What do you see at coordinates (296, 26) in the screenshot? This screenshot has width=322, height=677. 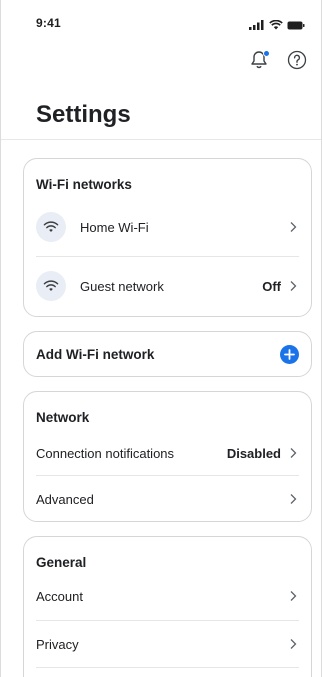 I see `battery-icon` at bounding box center [296, 26].